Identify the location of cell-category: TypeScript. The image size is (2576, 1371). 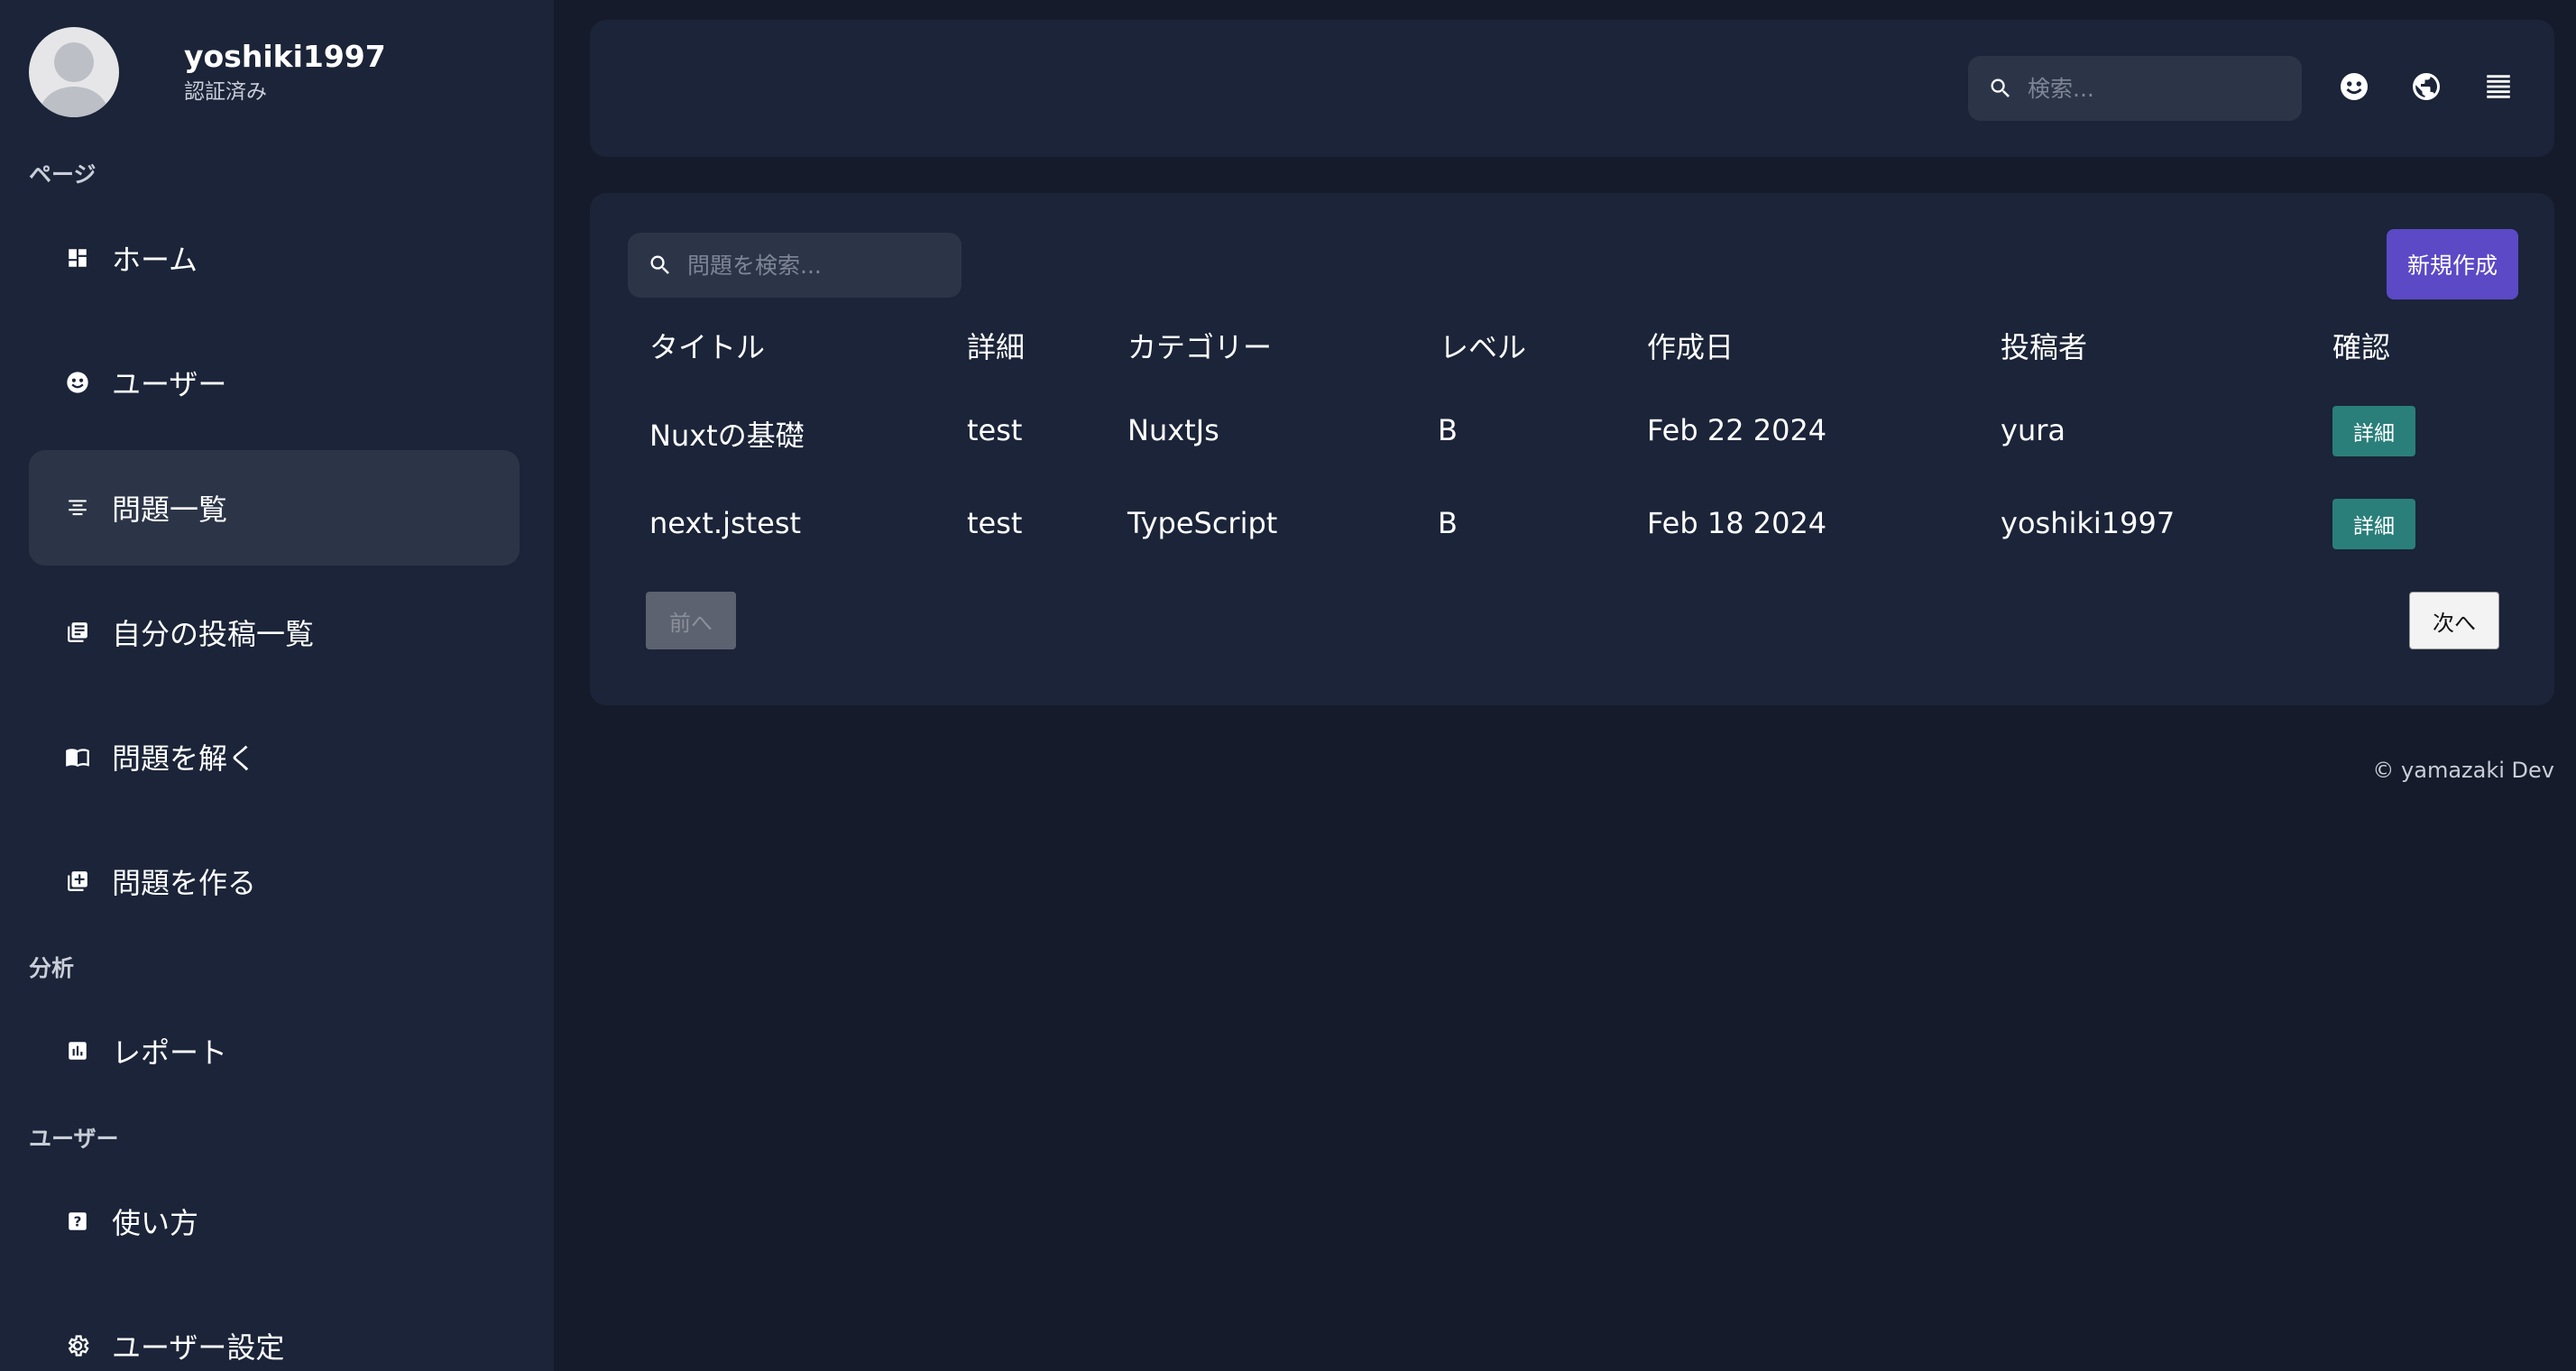
(1202, 523).